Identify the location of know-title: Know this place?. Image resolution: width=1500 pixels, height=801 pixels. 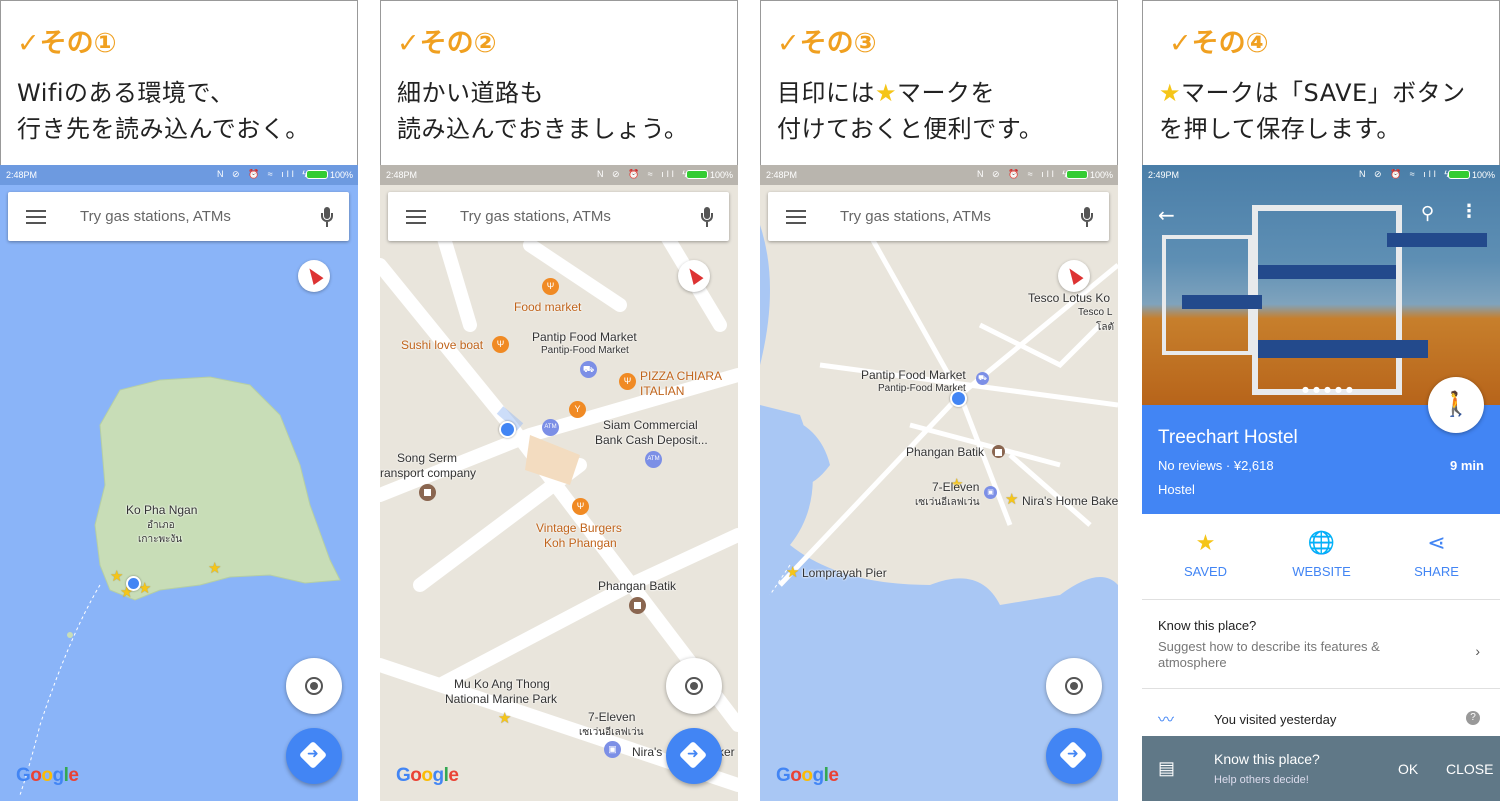
(1207, 625).